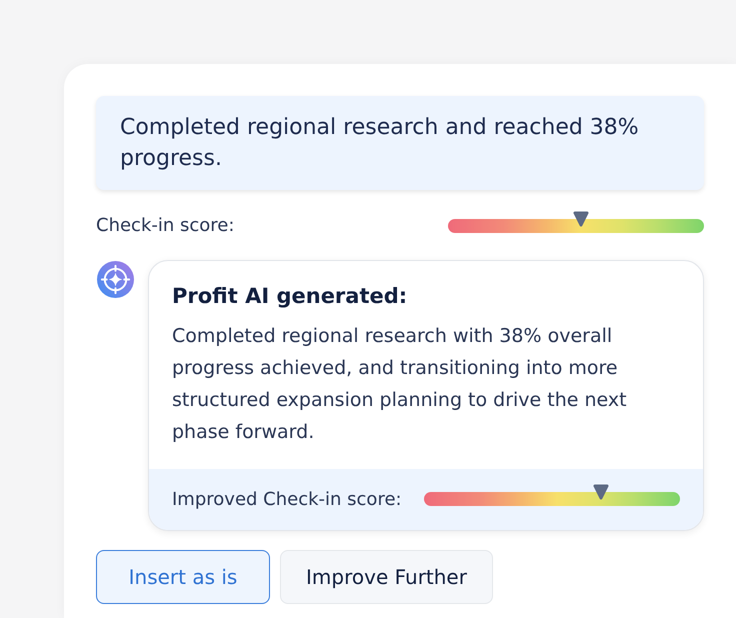 Image resolution: width=736 pixels, height=618 pixels. What do you see at coordinates (165, 226) in the screenshot?
I see `score-label: Check-in score:` at bounding box center [165, 226].